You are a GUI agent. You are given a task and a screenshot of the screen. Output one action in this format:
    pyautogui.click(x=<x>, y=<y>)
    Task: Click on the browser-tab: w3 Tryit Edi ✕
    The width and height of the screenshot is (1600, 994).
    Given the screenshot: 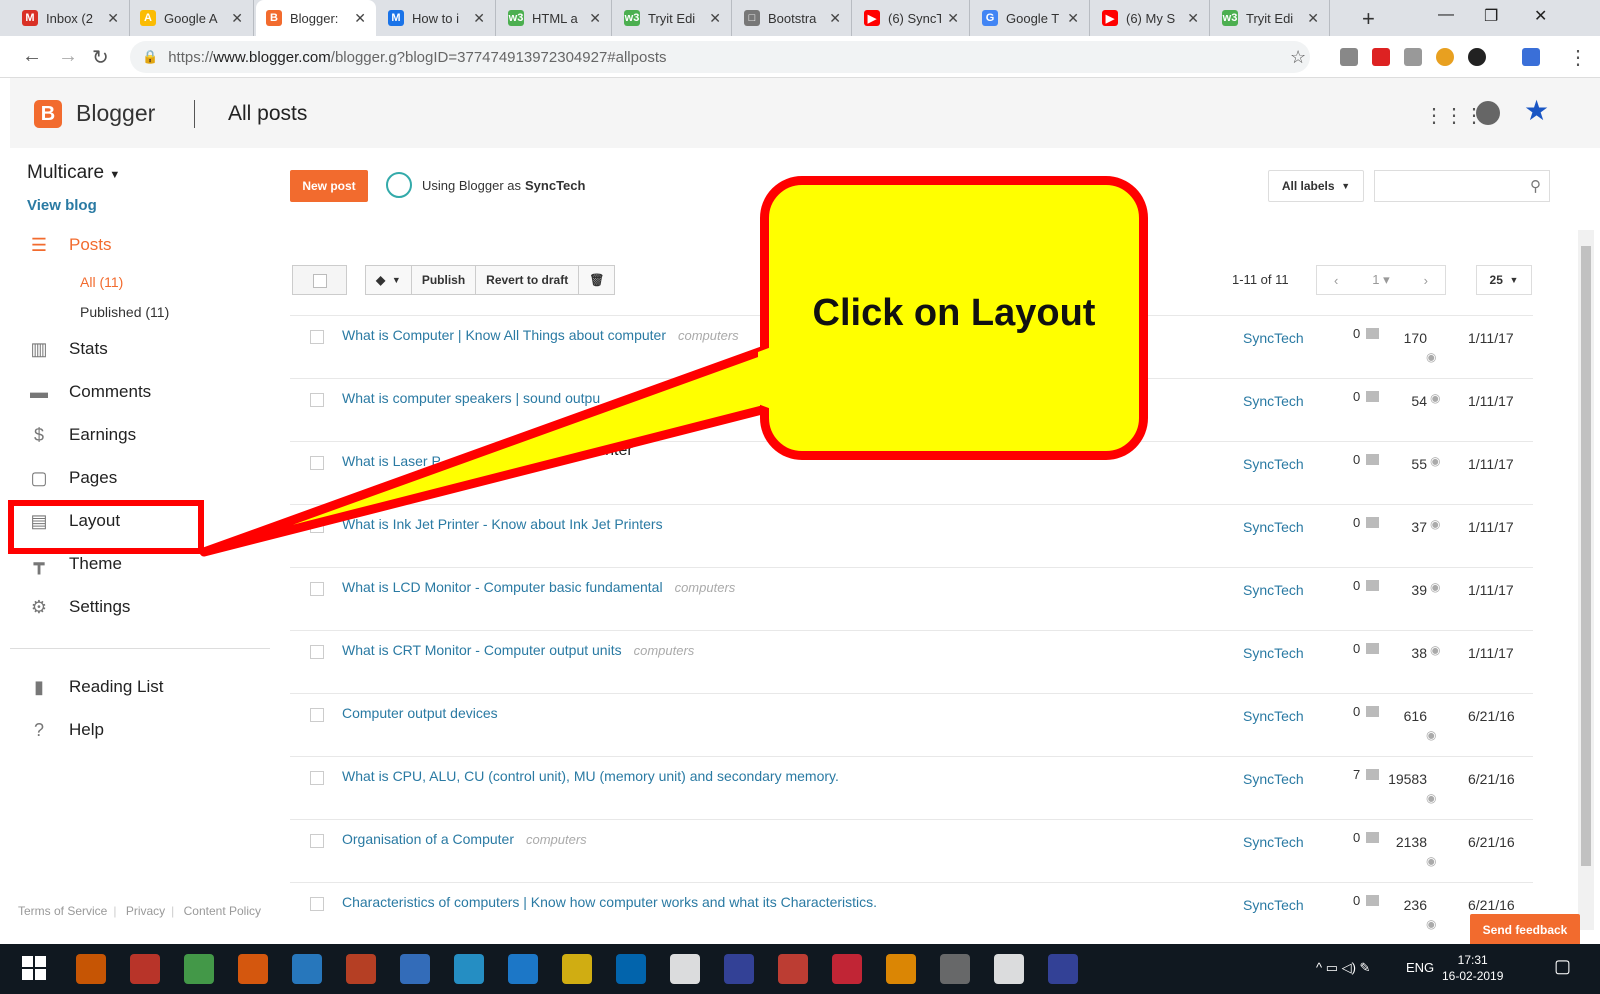 What is the action you would take?
    pyautogui.click(x=1271, y=18)
    